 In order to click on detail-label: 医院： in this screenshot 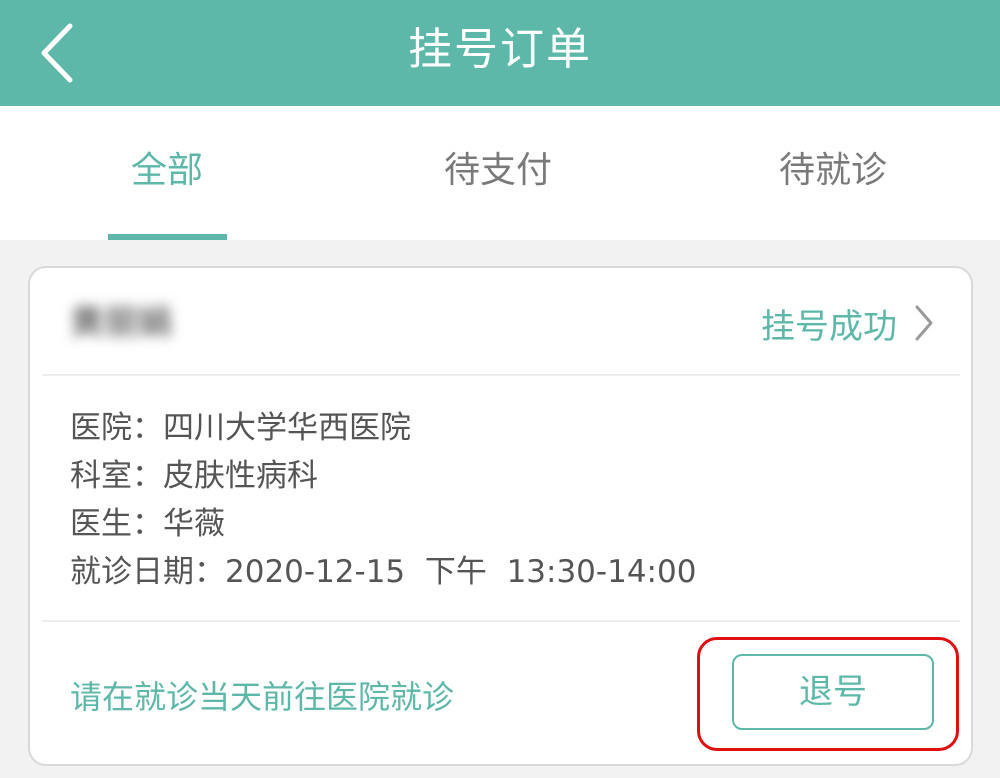, I will do `click(116, 428)`.